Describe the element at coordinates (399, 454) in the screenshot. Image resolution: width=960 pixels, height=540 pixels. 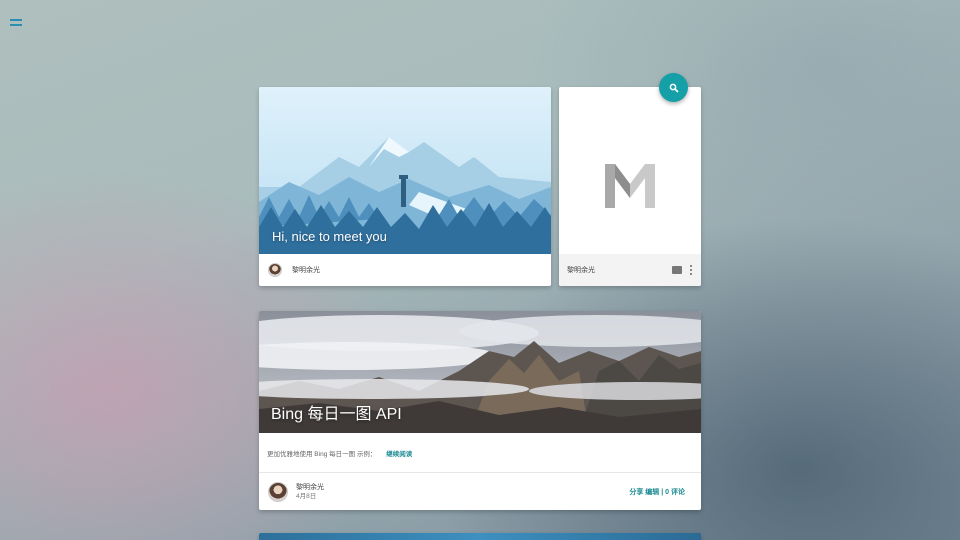
I see `read-more-link: 继续阅读` at that location.